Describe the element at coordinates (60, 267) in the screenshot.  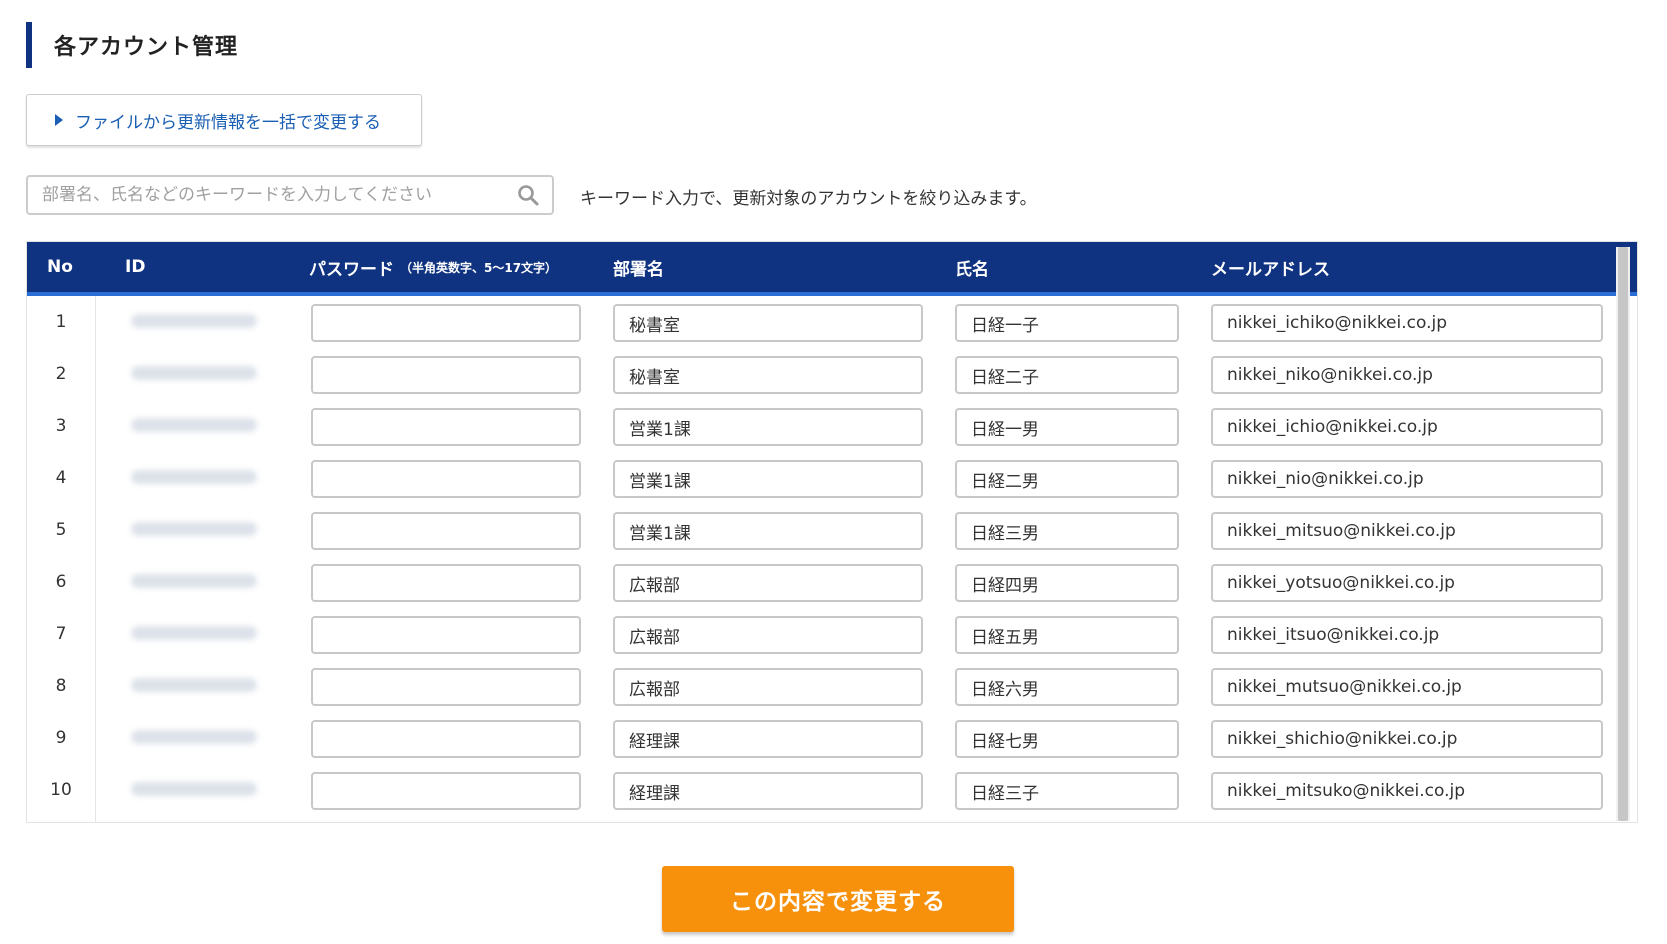
I see `column-header-no: No` at that location.